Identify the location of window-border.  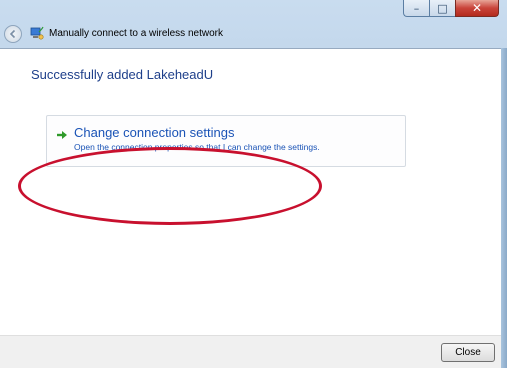
(504, 208).